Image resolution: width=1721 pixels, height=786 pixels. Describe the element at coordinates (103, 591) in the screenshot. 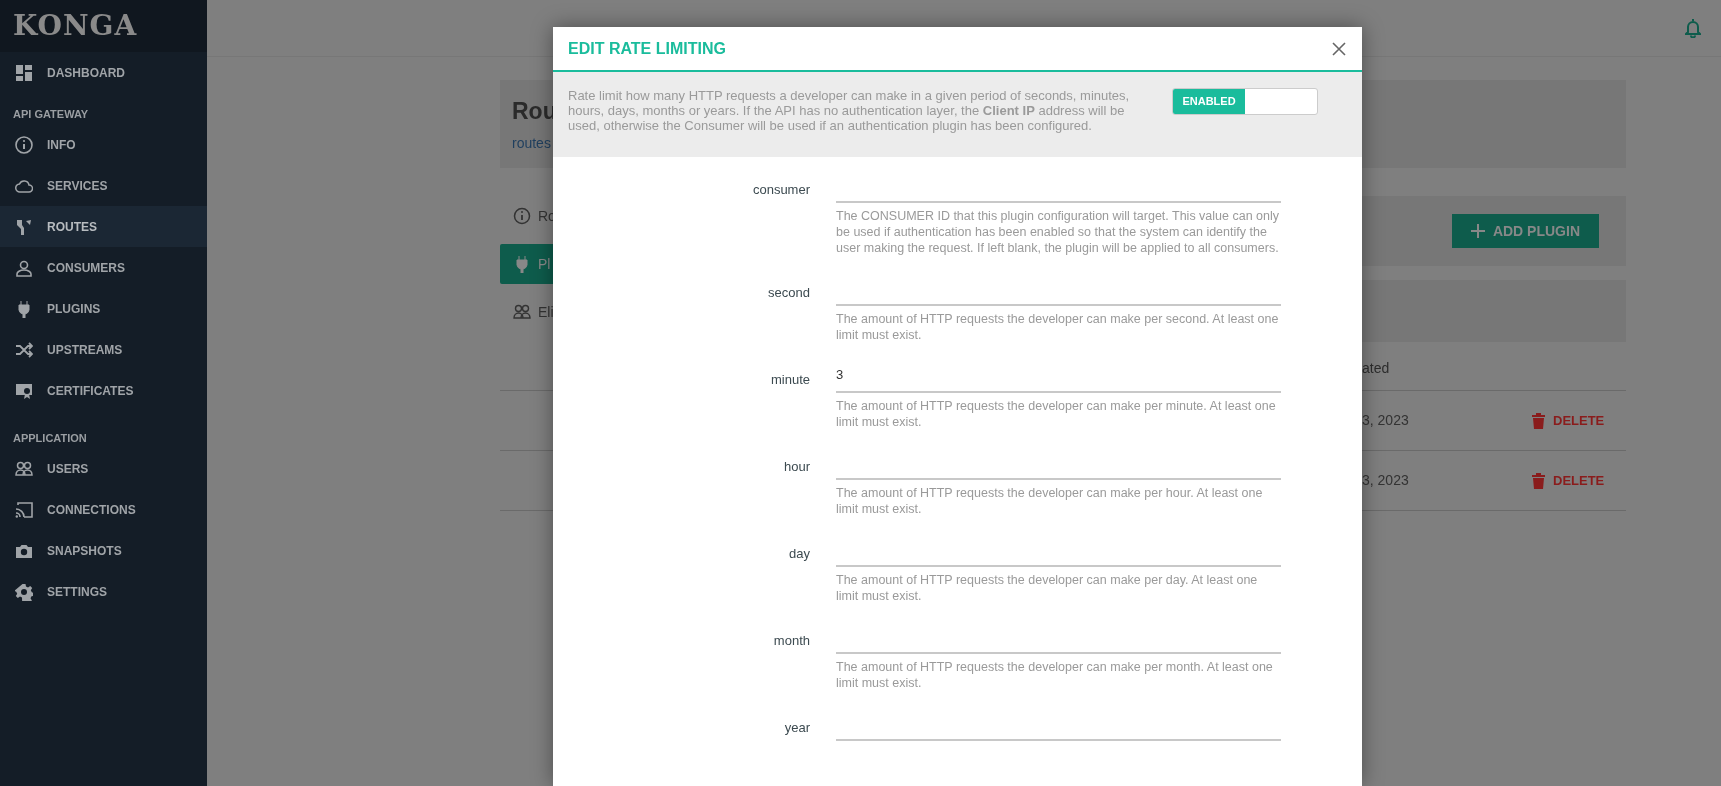

I see `sidebar-item: SETTINGS` at that location.